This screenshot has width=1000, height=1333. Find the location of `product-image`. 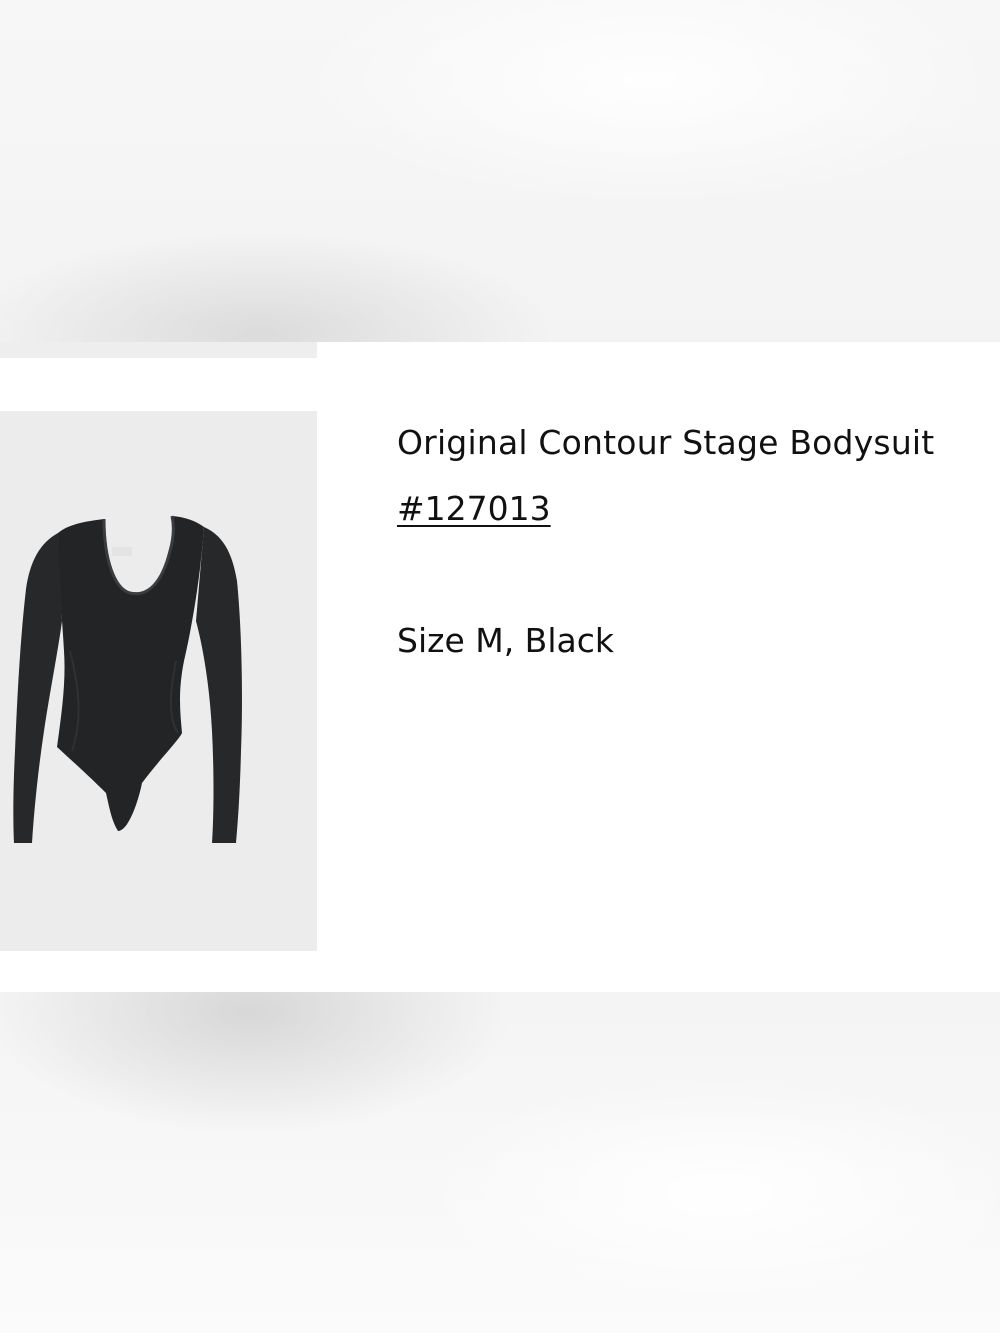

product-image is located at coordinates (158, 681).